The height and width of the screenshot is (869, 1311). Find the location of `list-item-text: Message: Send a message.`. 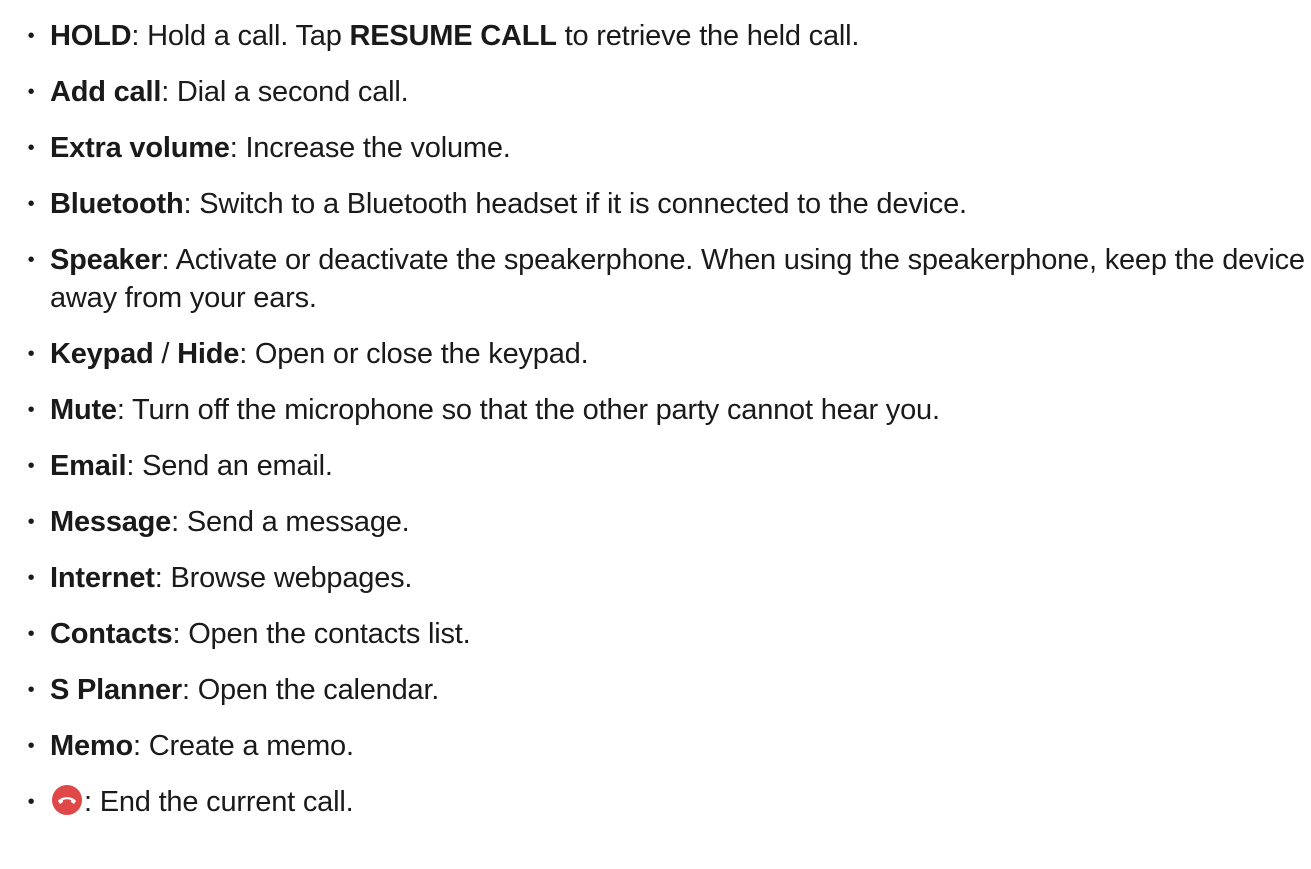

list-item-text: Message: Send a message. is located at coordinates (230, 522).